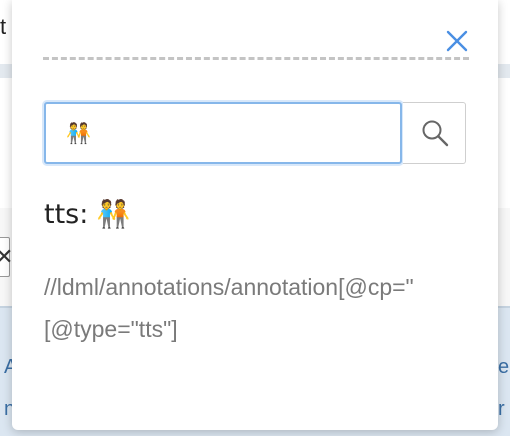 The width and height of the screenshot is (510, 436). What do you see at coordinates (3, 26) in the screenshot?
I see `background-title-fragment: t` at bounding box center [3, 26].